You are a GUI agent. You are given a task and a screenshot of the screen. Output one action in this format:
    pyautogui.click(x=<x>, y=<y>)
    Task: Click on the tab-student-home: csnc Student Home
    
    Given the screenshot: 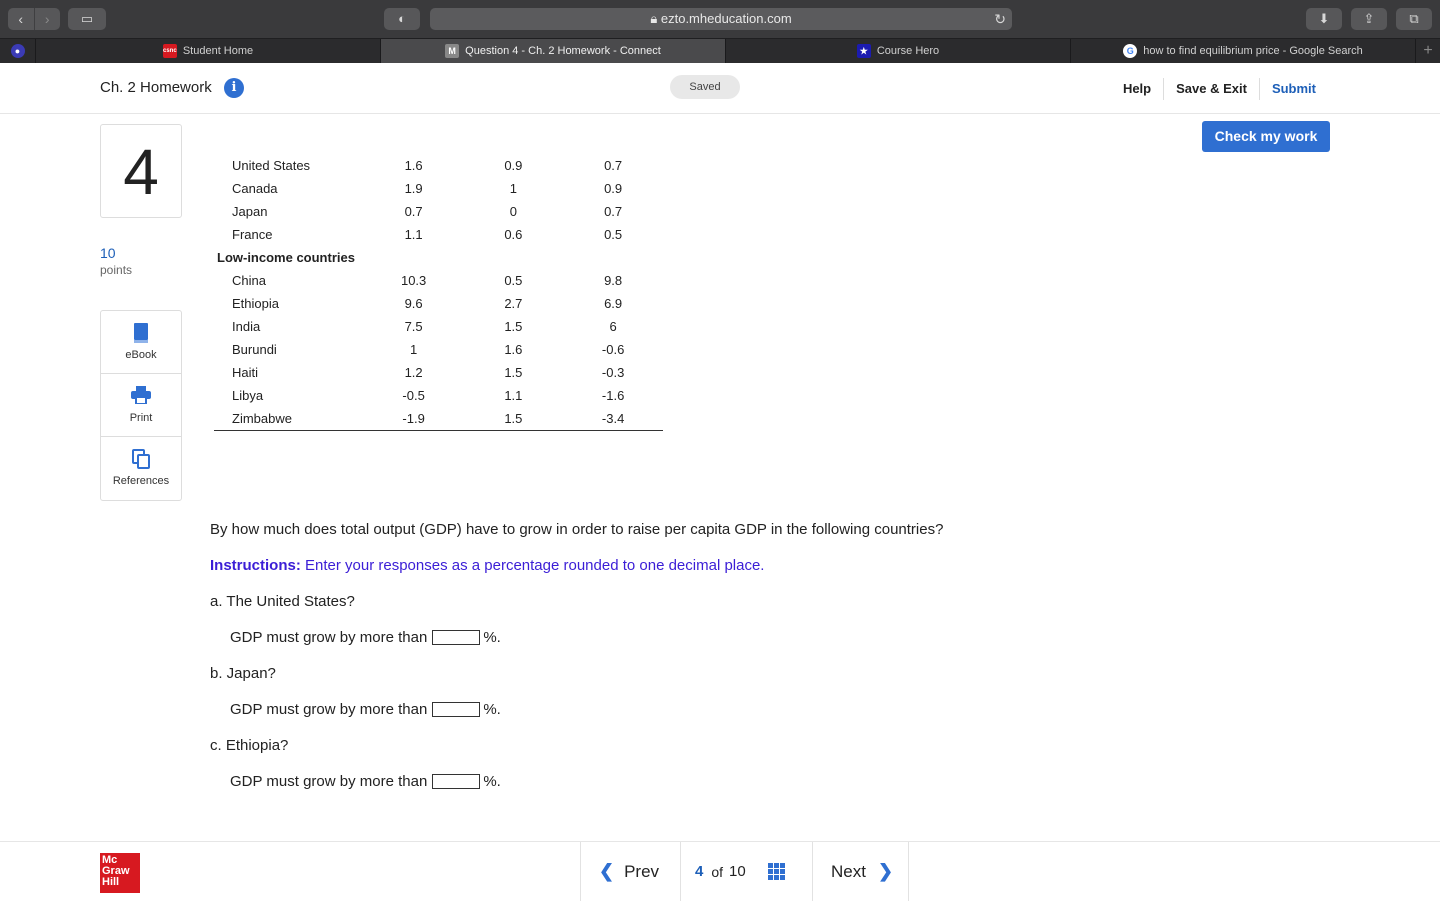 What is the action you would take?
    pyautogui.click(x=208, y=51)
    